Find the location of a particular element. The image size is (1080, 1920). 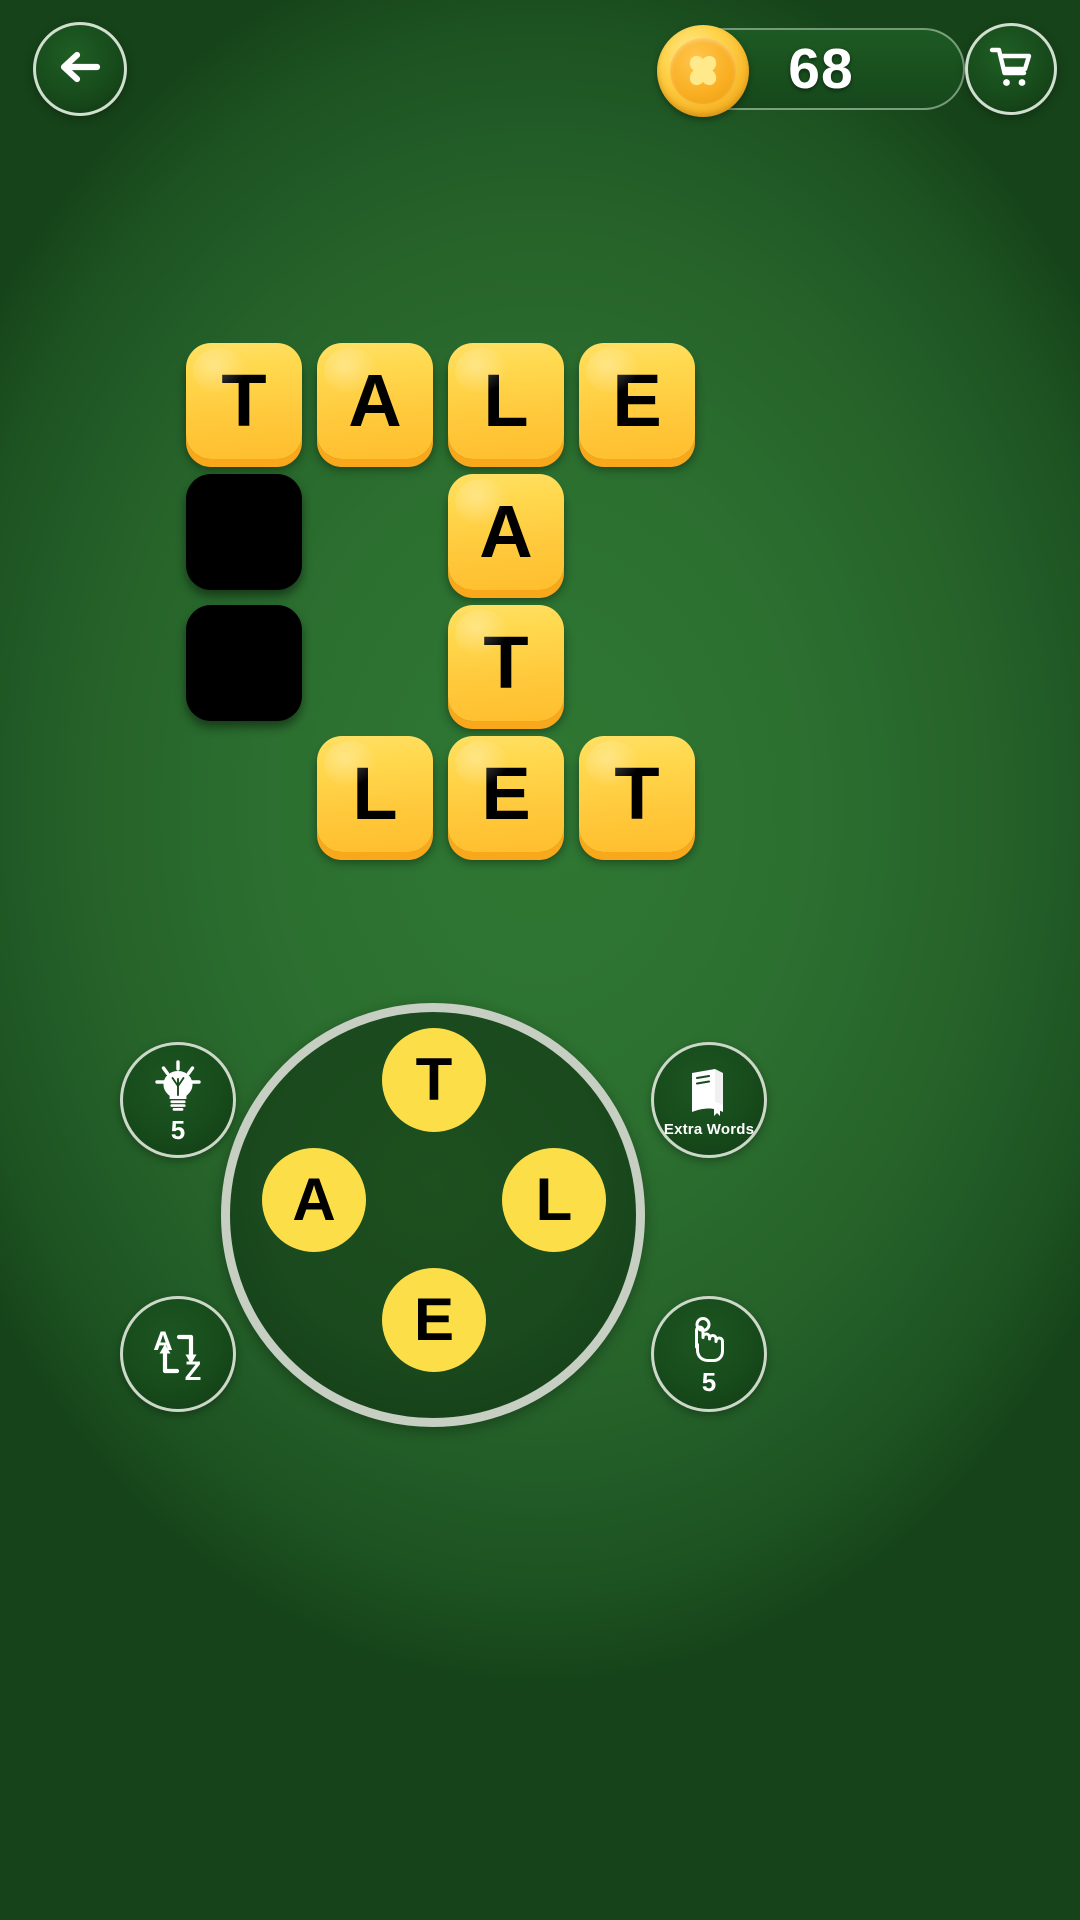

crossword-grid: T A L E A T L E T is located at coordinates (442, 598).